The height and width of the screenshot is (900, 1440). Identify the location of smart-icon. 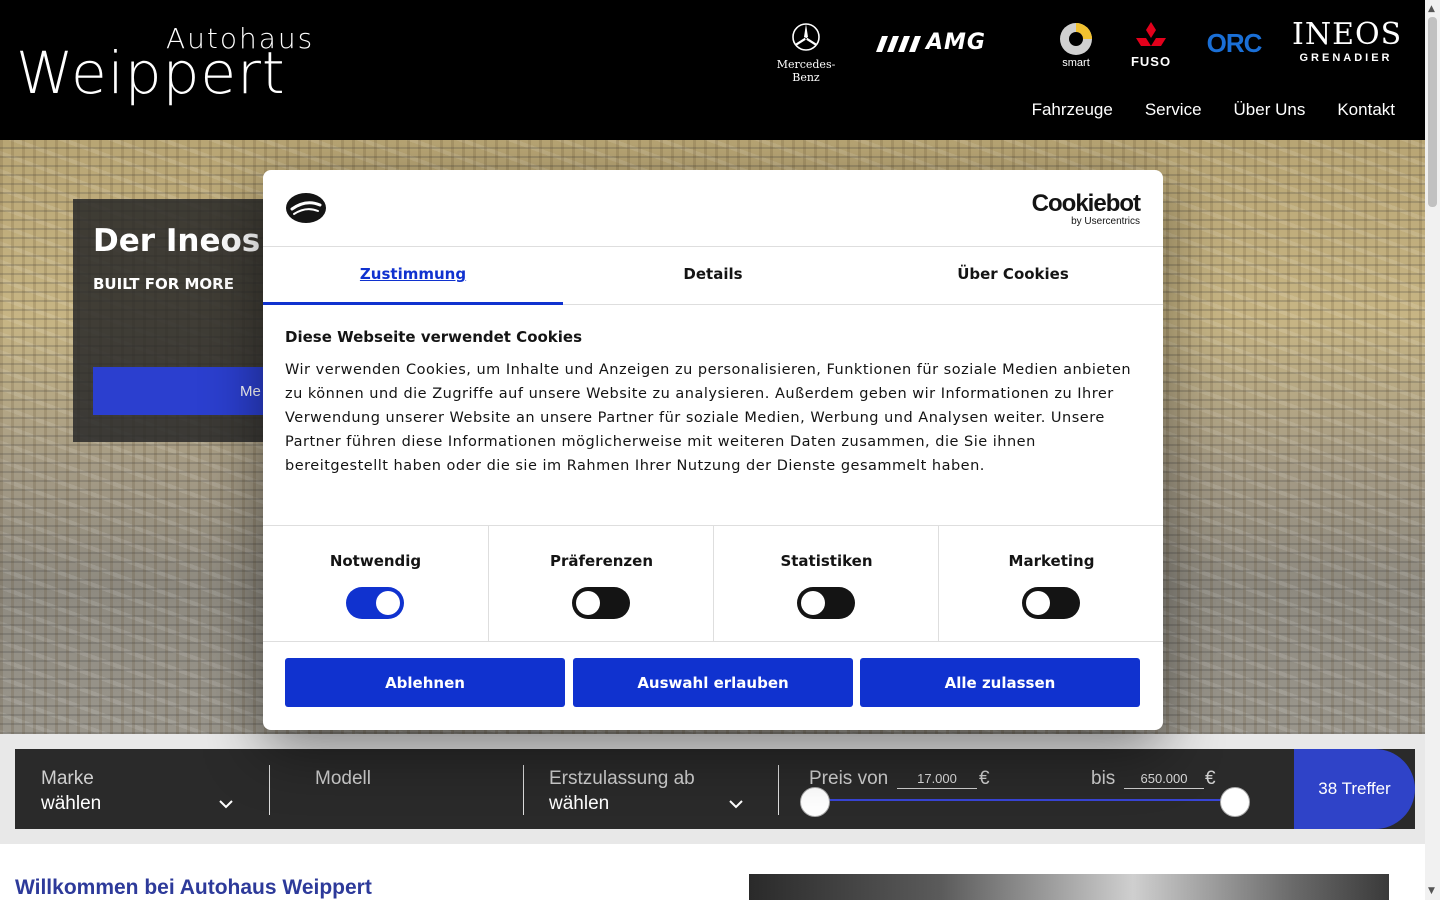
(1076, 39).